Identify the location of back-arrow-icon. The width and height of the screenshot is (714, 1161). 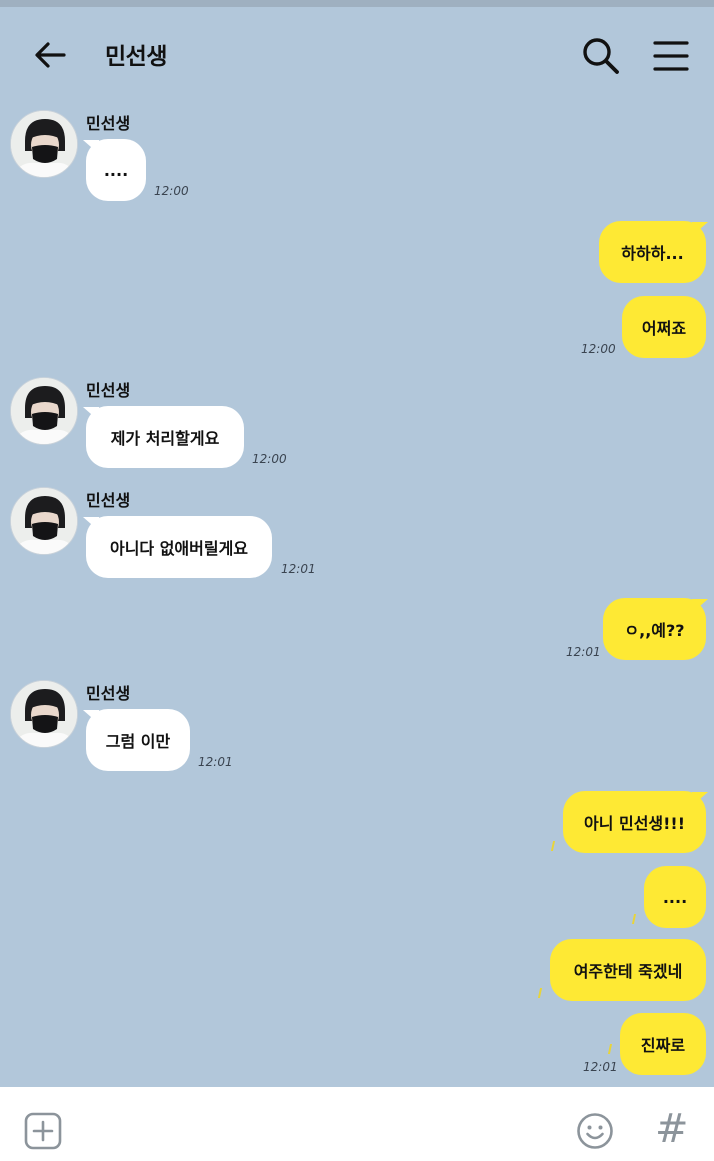
(50, 55).